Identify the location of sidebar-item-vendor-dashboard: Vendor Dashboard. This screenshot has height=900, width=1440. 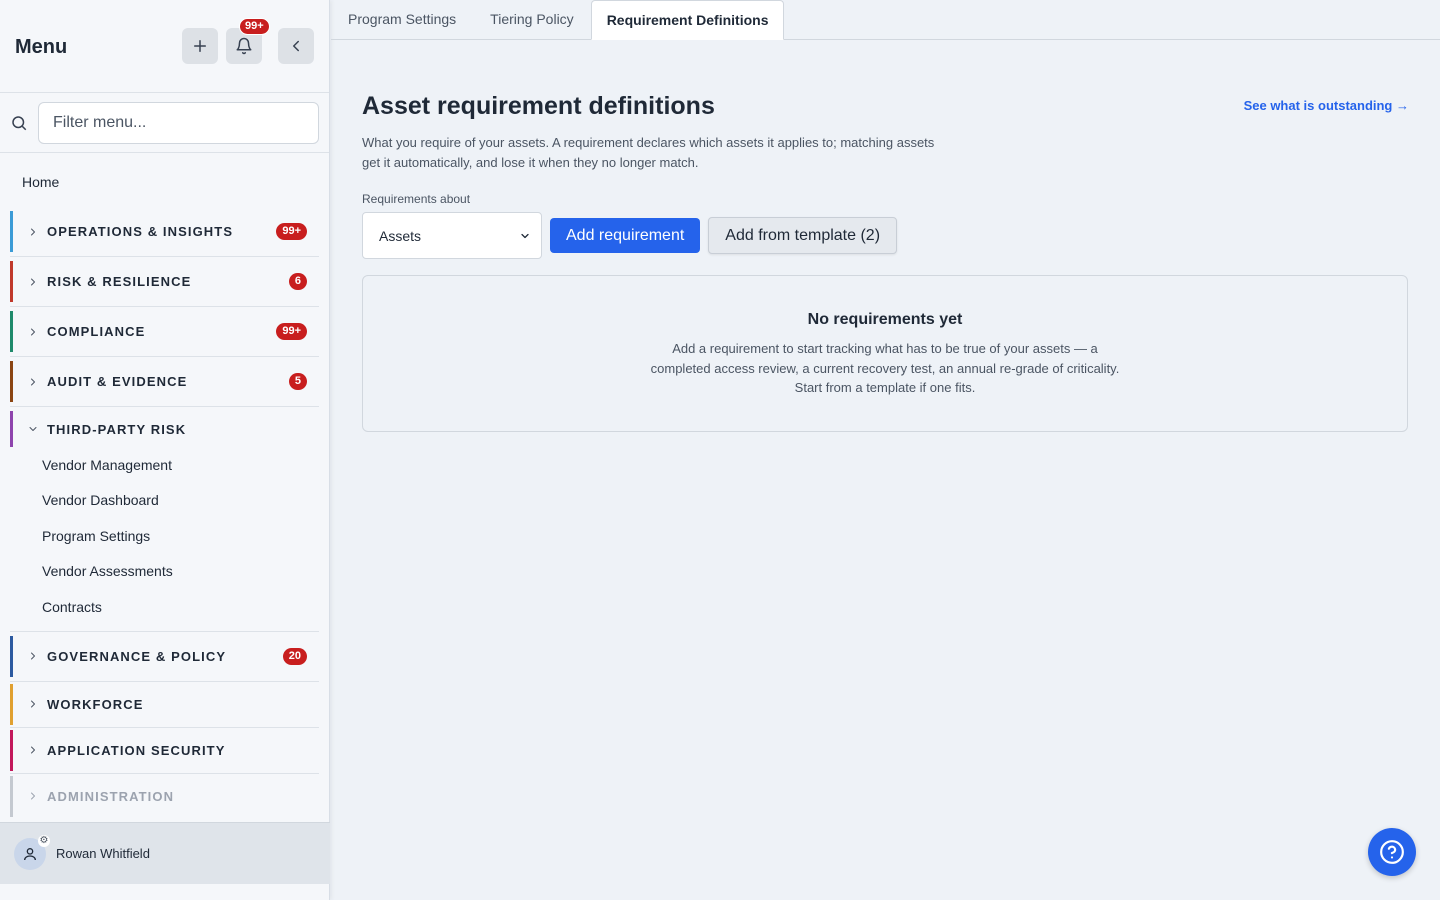
(164, 501).